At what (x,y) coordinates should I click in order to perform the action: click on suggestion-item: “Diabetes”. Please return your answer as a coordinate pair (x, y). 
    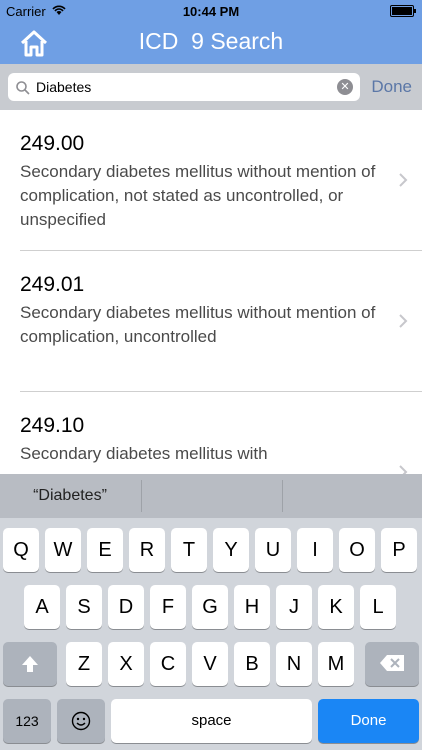
    Looking at the image, I should click on (70, 496).